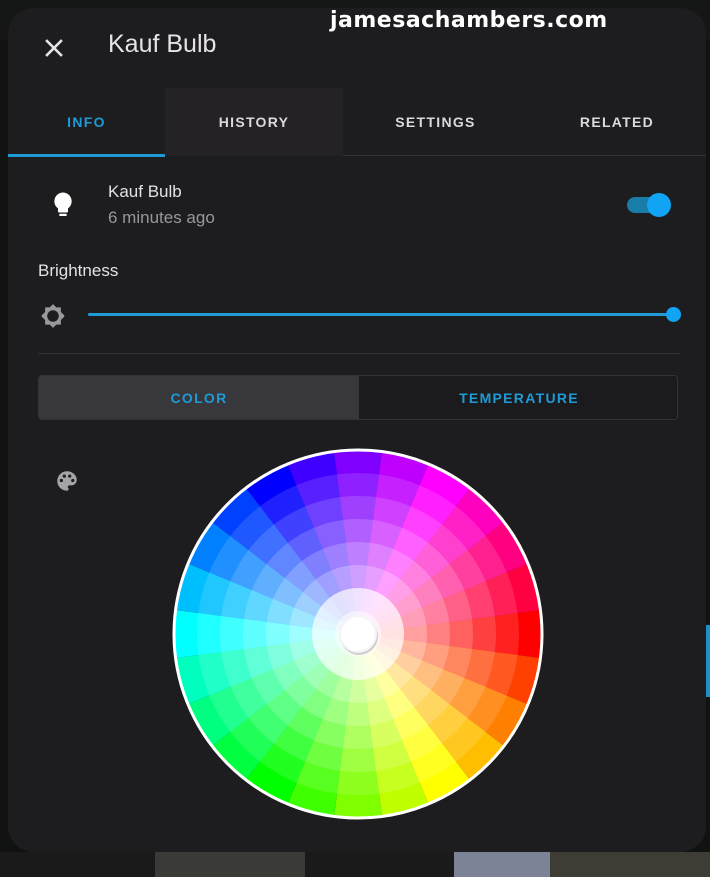 The image size is (710, 877). Describe the element at coordinates (359, 353) in the screenshot. I see `divider` at that location.